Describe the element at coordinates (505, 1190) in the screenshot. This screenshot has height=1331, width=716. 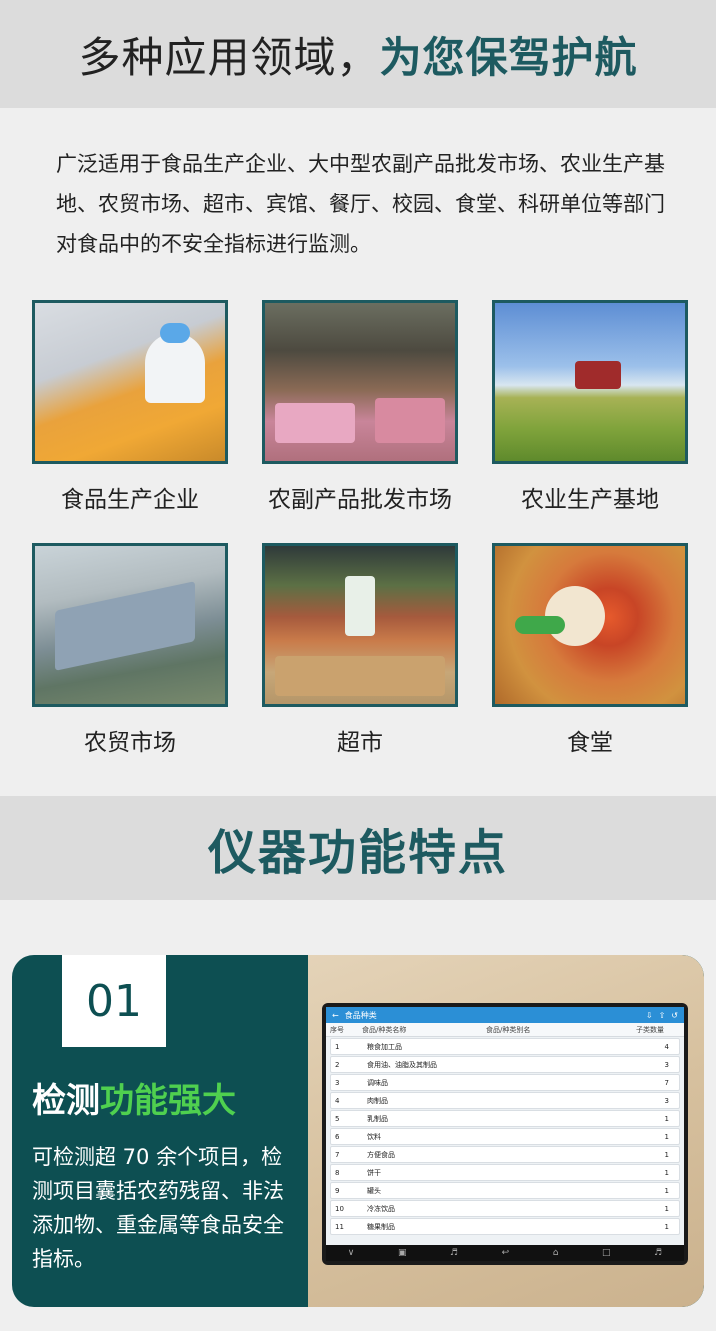
I see `table-row: 9 罐头 1` at that location.